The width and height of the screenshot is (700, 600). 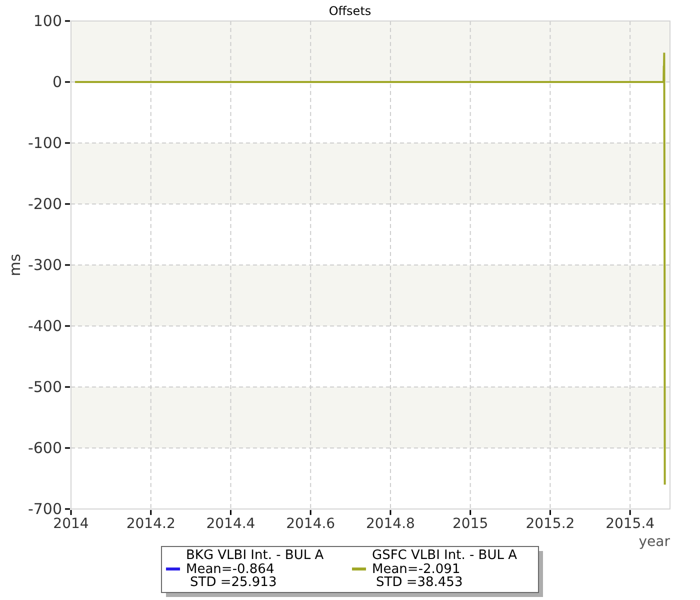 I want to click on y-axis-title: ms, so click(x=15, y=265).